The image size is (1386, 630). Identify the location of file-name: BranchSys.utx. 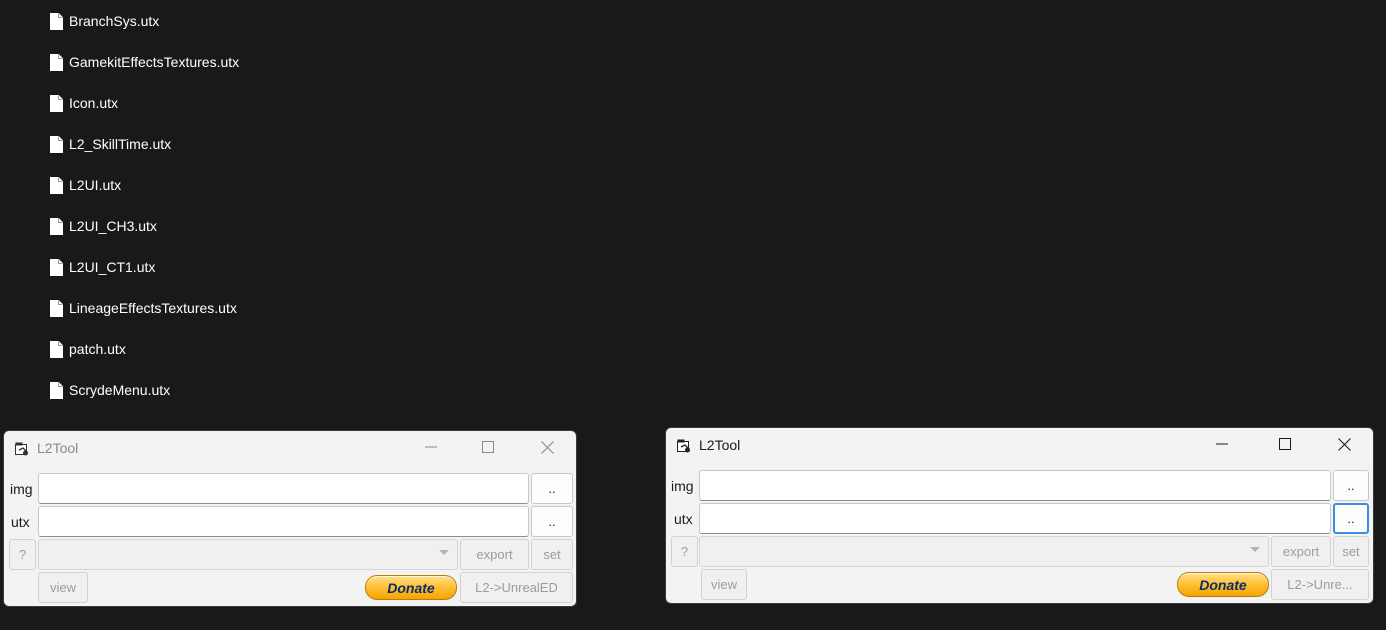
(114, 21).